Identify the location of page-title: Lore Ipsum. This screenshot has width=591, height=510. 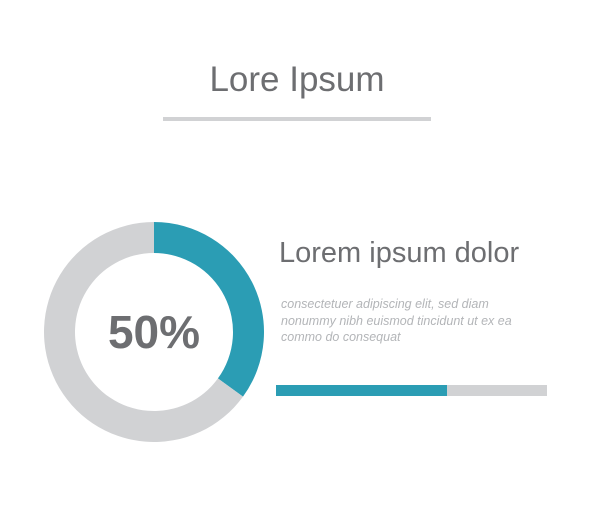
(297, 79).